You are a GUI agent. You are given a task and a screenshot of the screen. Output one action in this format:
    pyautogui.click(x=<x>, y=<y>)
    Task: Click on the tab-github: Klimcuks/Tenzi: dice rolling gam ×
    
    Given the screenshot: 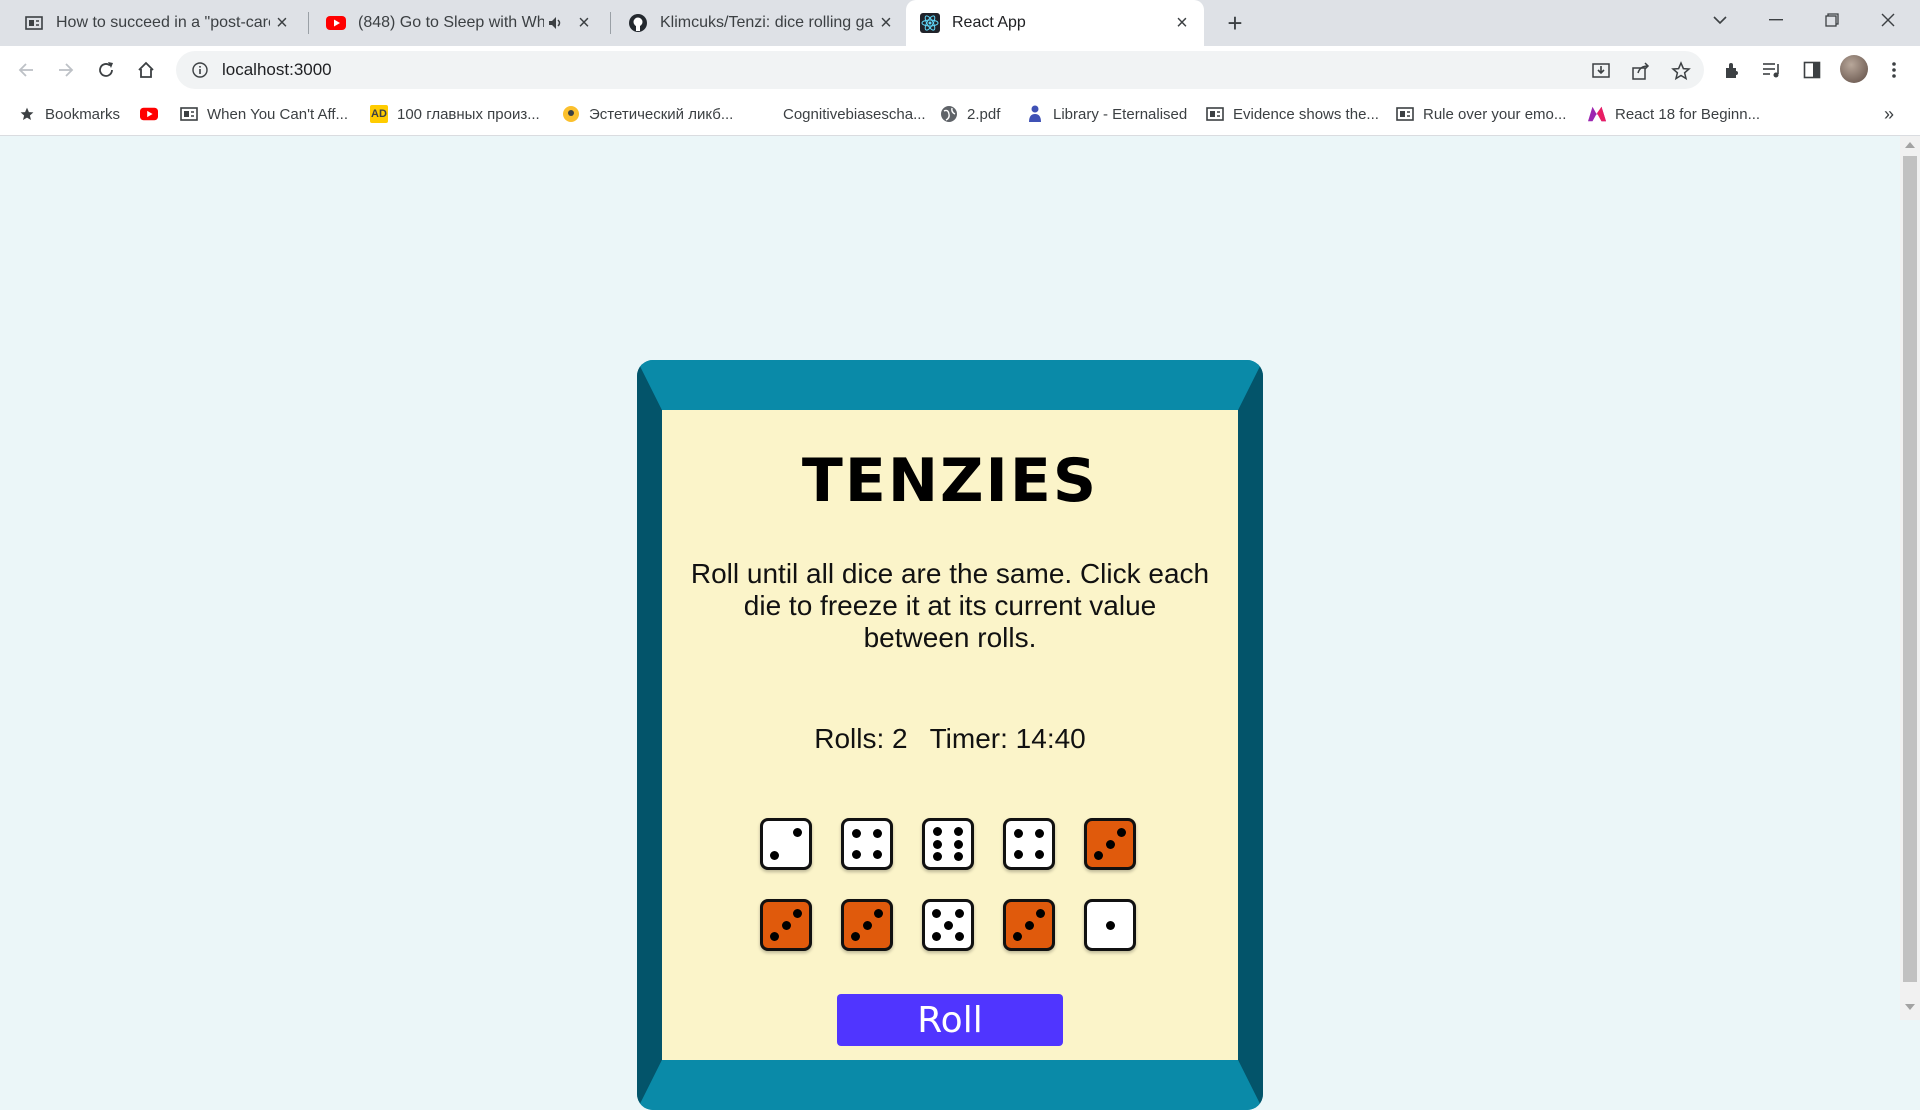 What is the action you would take?
    pyautogui.click(x=761, y=23)
    